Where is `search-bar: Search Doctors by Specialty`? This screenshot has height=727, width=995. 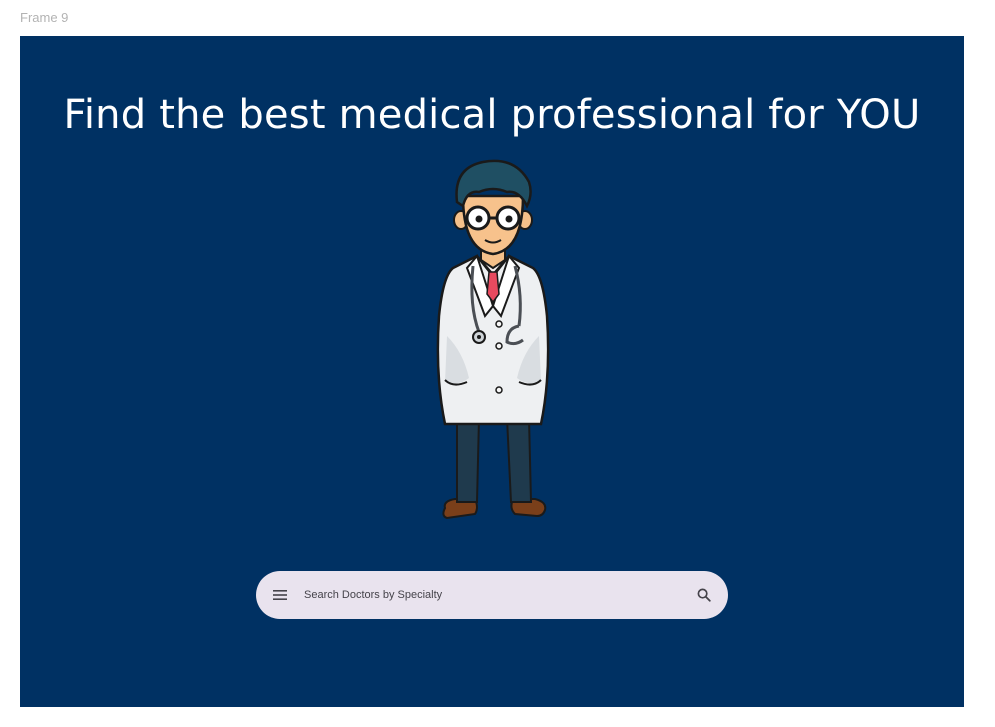 search-bar: Search Doctors by Specialty is located at coordinates (492, 595).